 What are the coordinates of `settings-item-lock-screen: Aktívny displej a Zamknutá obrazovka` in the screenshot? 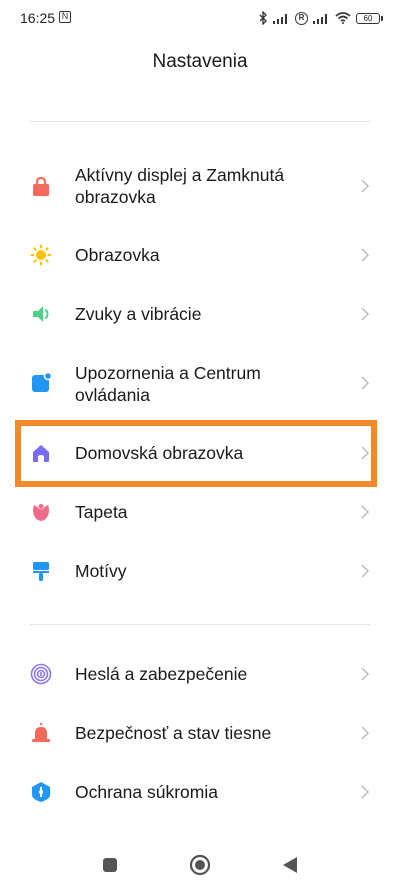 It's located at (200, 187).